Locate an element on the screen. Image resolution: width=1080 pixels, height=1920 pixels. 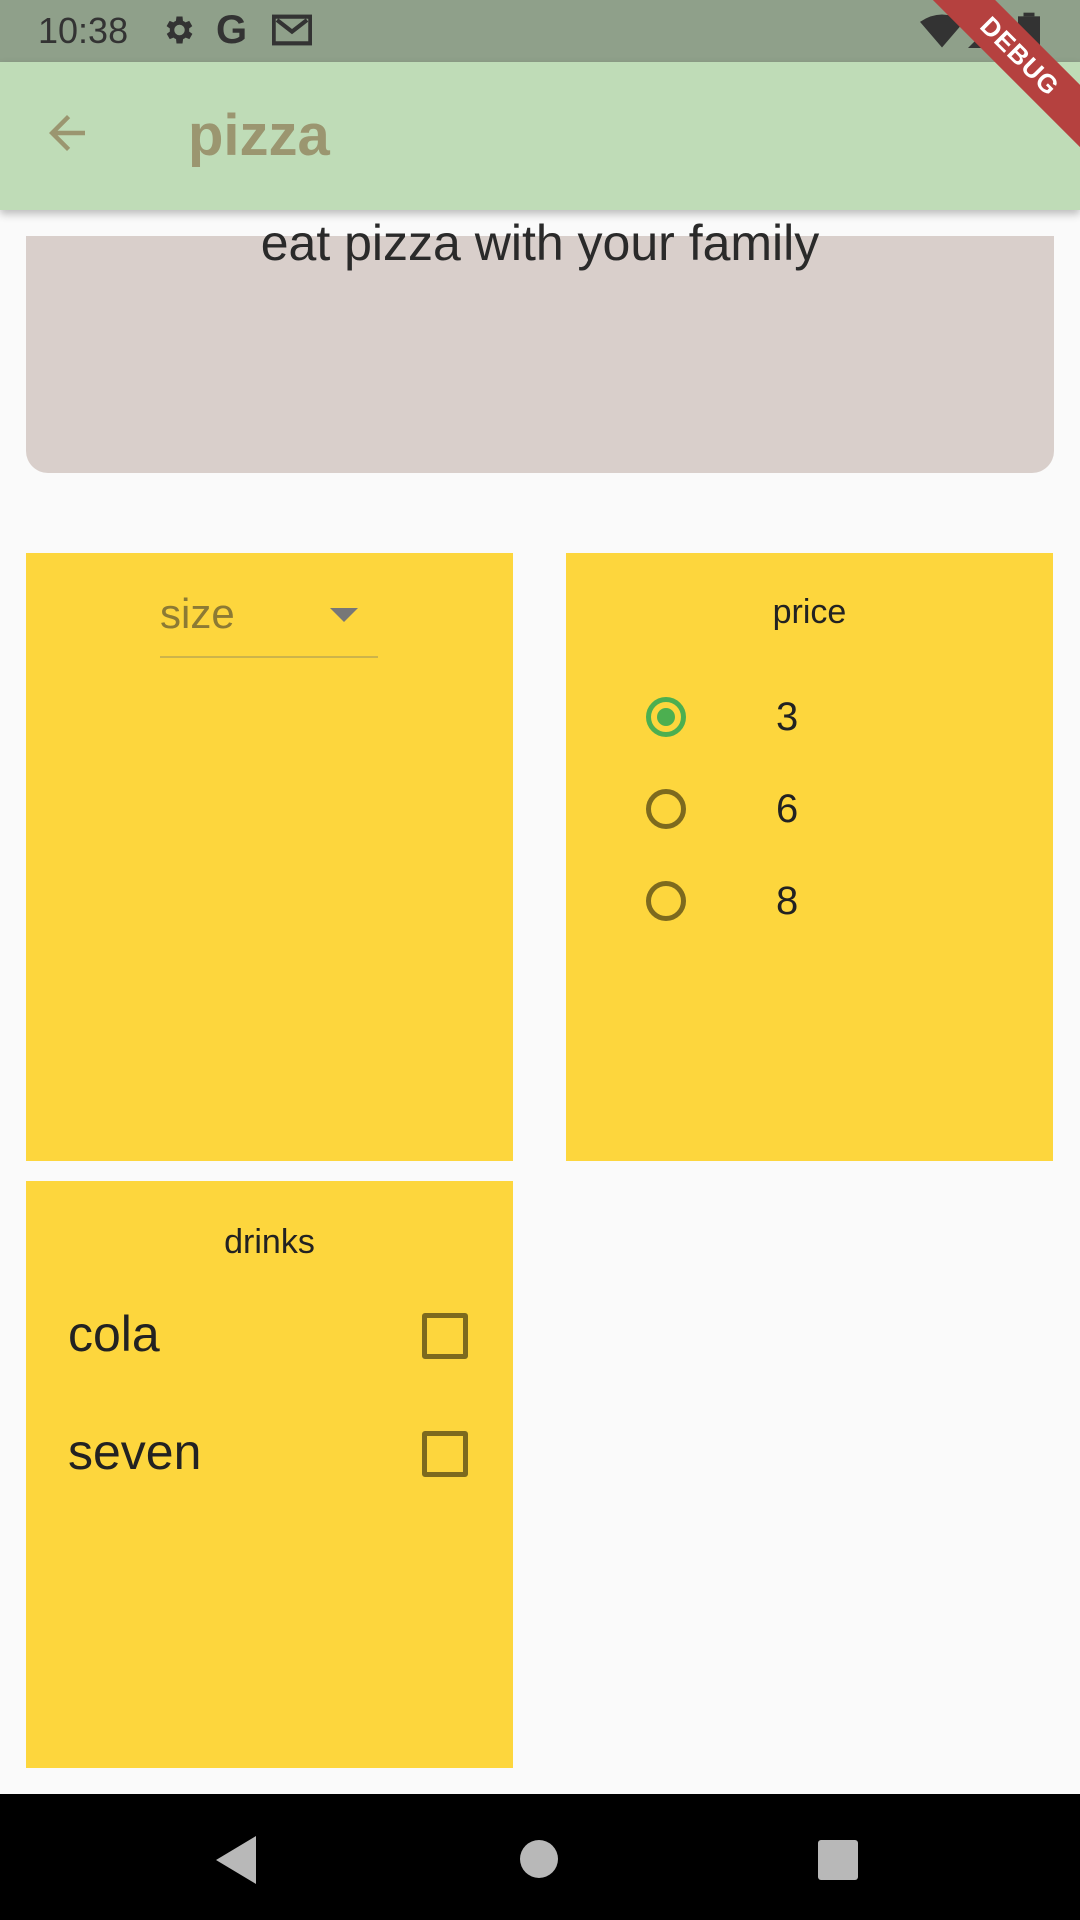
back-button is located at coordinates (73, 136).